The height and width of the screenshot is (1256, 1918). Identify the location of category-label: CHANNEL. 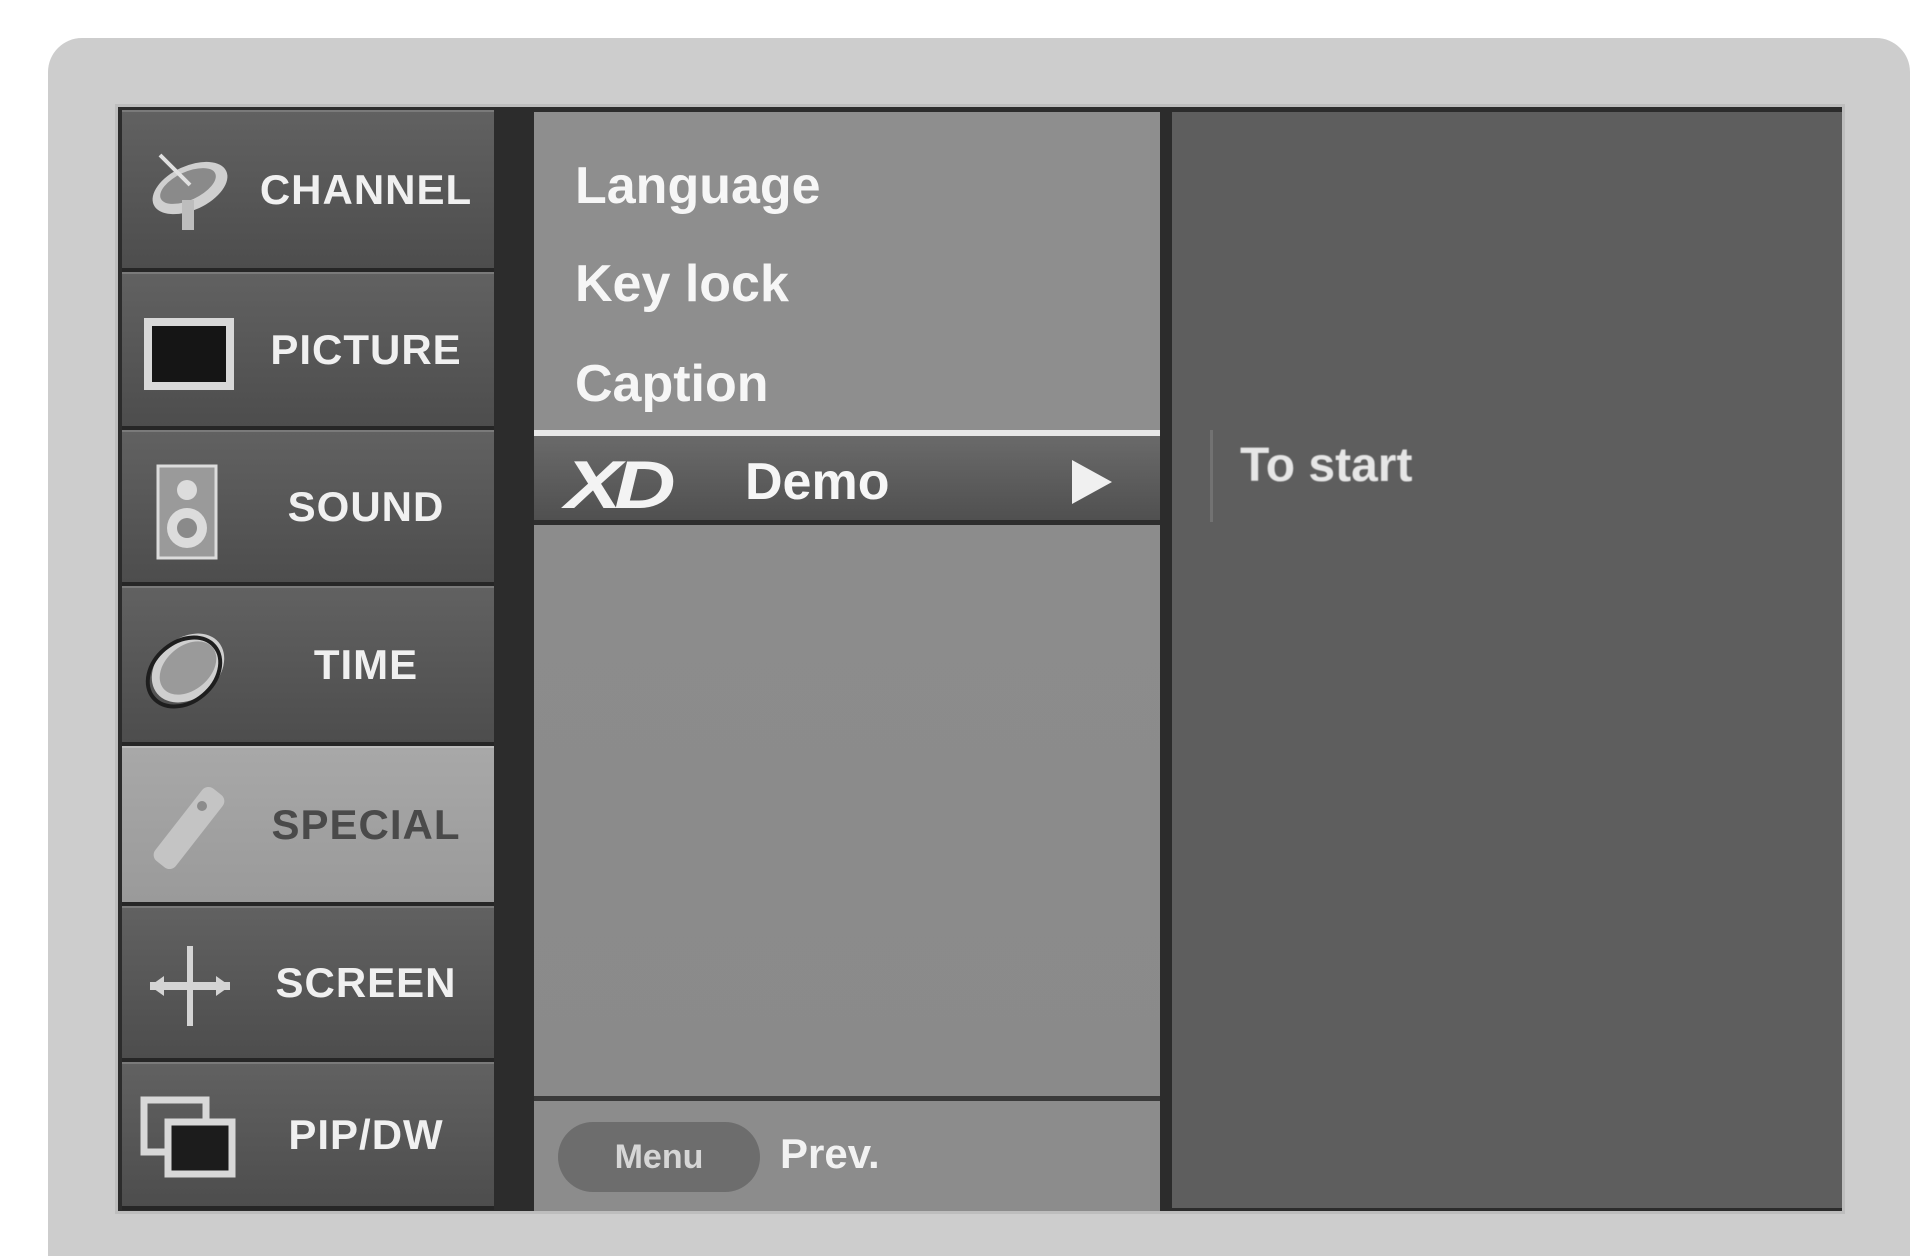
(366, 189).